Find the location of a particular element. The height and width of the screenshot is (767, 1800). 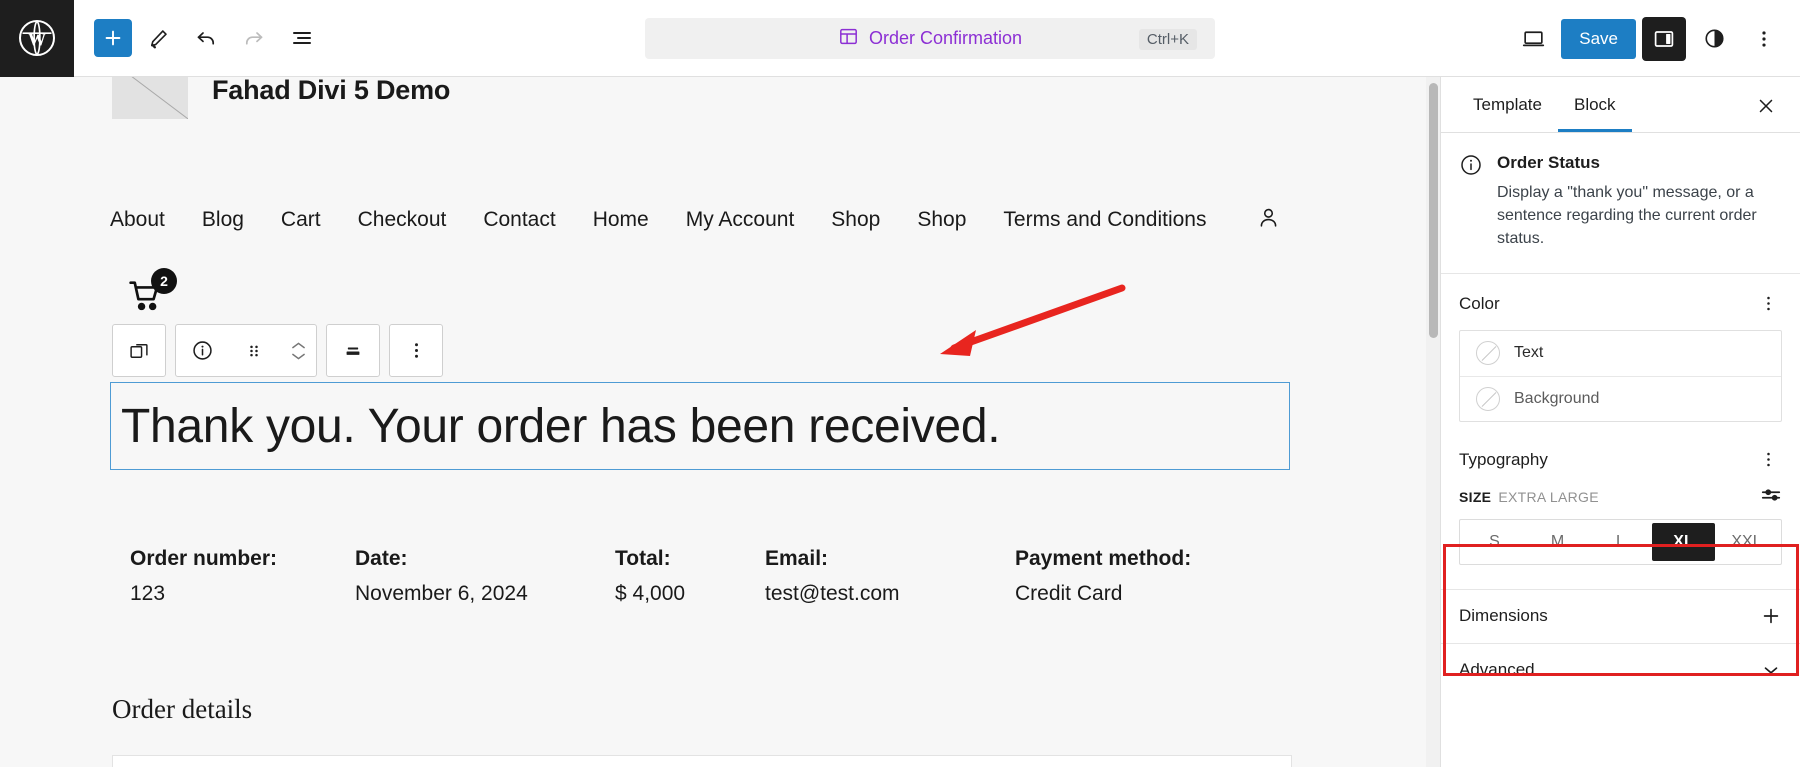

font-size-segmented-control: S M L XL XXL is located at coordinates (1620, 541).